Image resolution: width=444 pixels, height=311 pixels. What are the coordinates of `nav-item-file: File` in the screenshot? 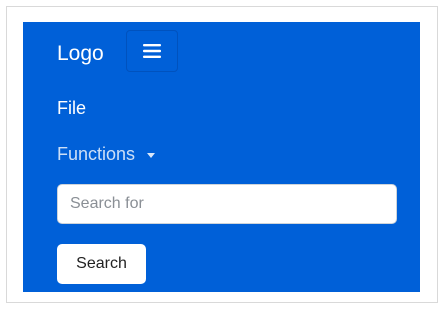 It's located at (71, 108).